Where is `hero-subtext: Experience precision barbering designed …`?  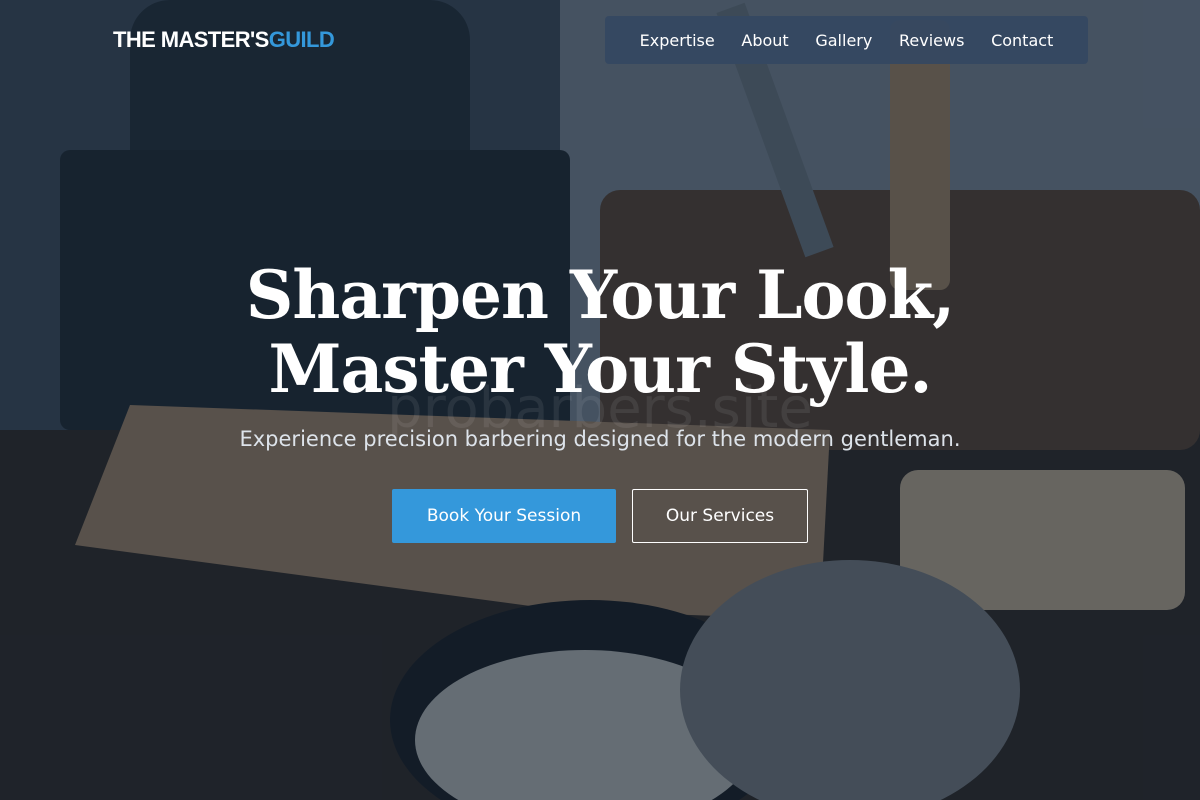
hero-subtext: Experience precision barbering designed … is located at coordinates (600, 439).